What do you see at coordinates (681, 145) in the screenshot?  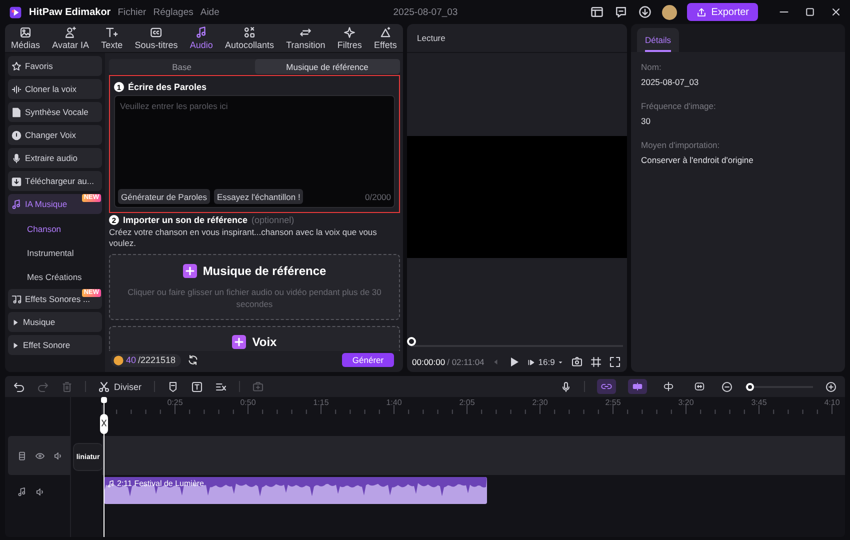 I see `field-label: Moyen d'importation:` at bounding box center [681, 145].